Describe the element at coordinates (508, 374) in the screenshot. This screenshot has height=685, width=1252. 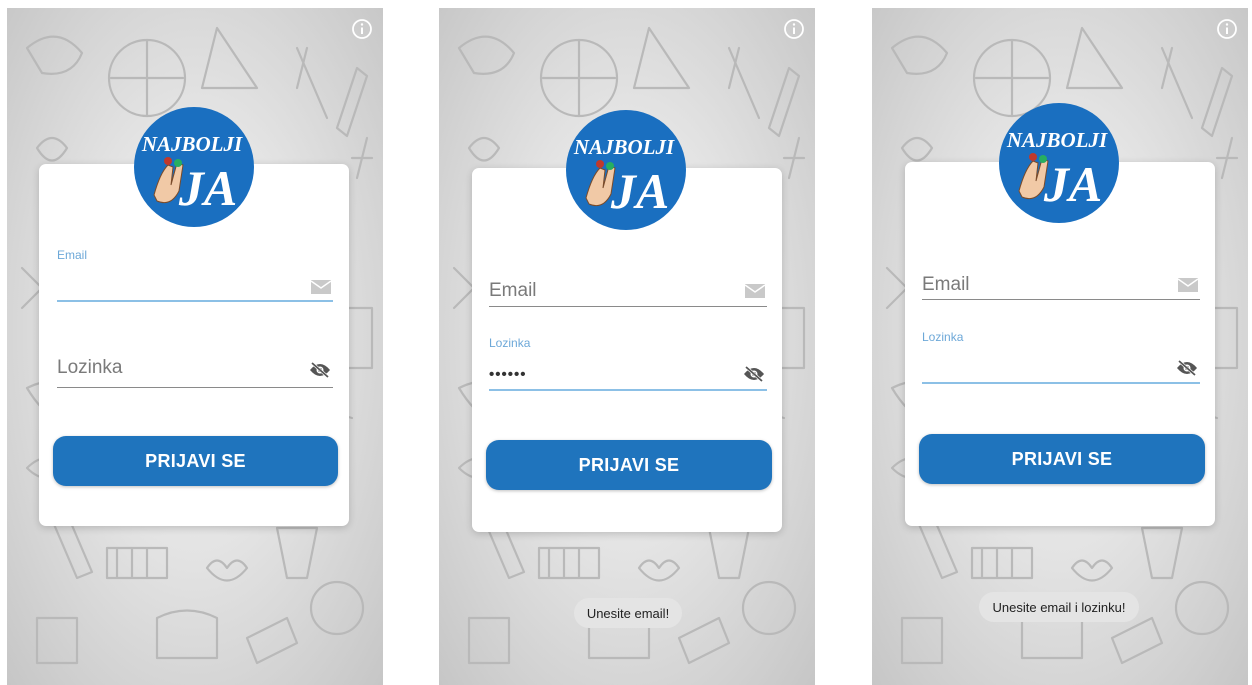
I see `password-value: ••••••` at that location.